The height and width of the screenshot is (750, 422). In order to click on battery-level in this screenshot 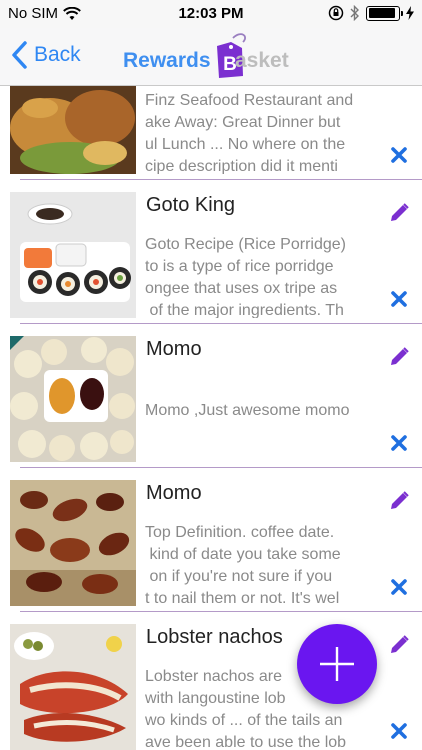, I will do `click(381, 13)`.